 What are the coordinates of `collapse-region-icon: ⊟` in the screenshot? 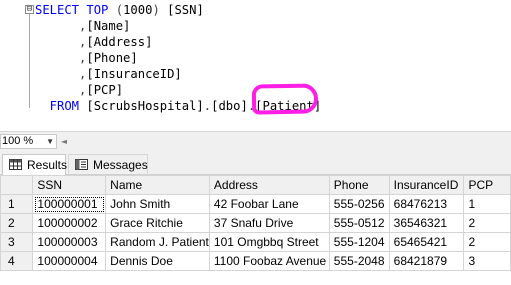 It's located at (29, 9).